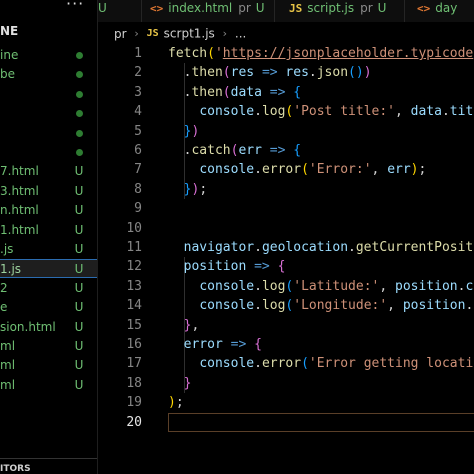 Image resolution: width=474 pixels, height=474 pixels. Describe the element at coordinates (227, 170) in the screenshot. I see `code-token: console` at that location.